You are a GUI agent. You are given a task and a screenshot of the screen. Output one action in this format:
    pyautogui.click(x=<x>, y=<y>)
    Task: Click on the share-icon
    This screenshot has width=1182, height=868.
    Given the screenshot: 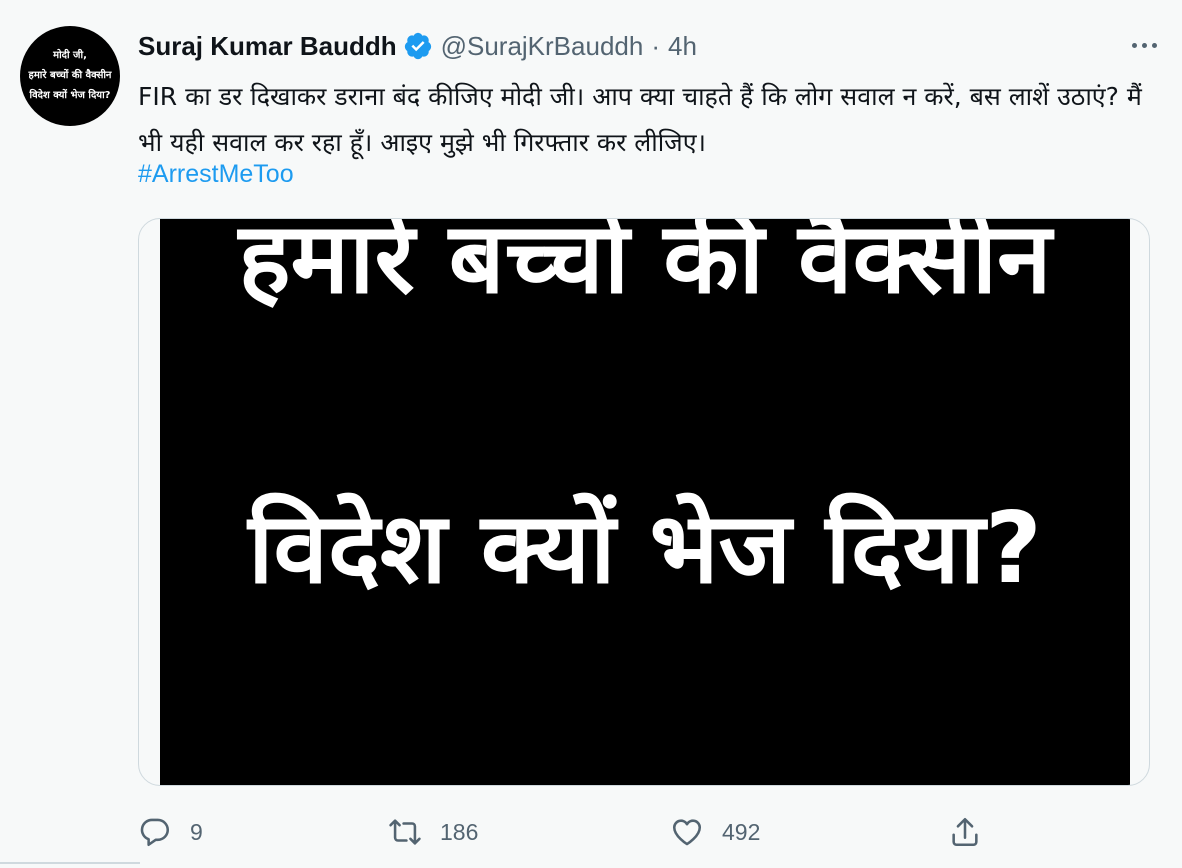 What is the action you would take?
    pyautogui.click(x=965, y=832)
    